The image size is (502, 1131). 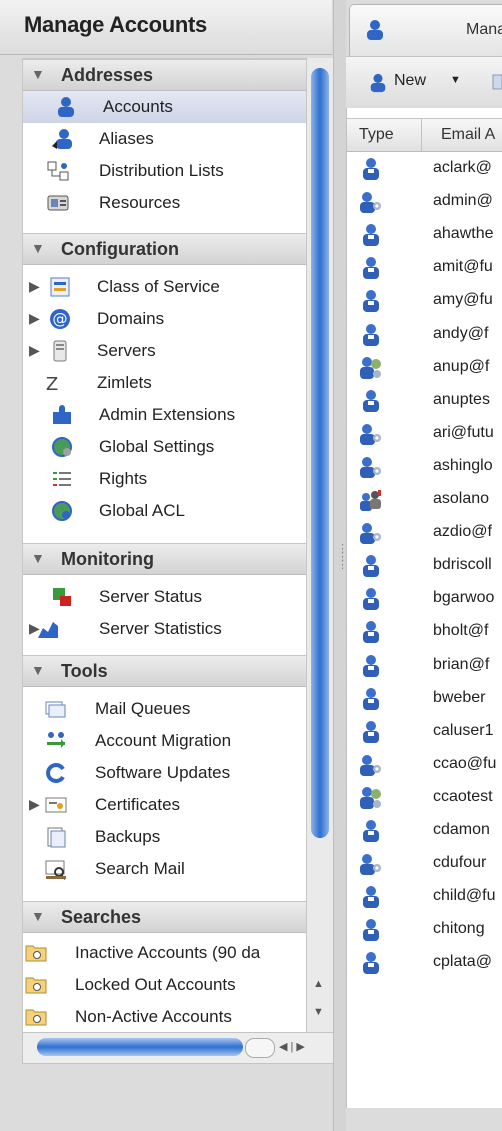 I want to click on new-button: New ▼, so click(x=419, y=83).